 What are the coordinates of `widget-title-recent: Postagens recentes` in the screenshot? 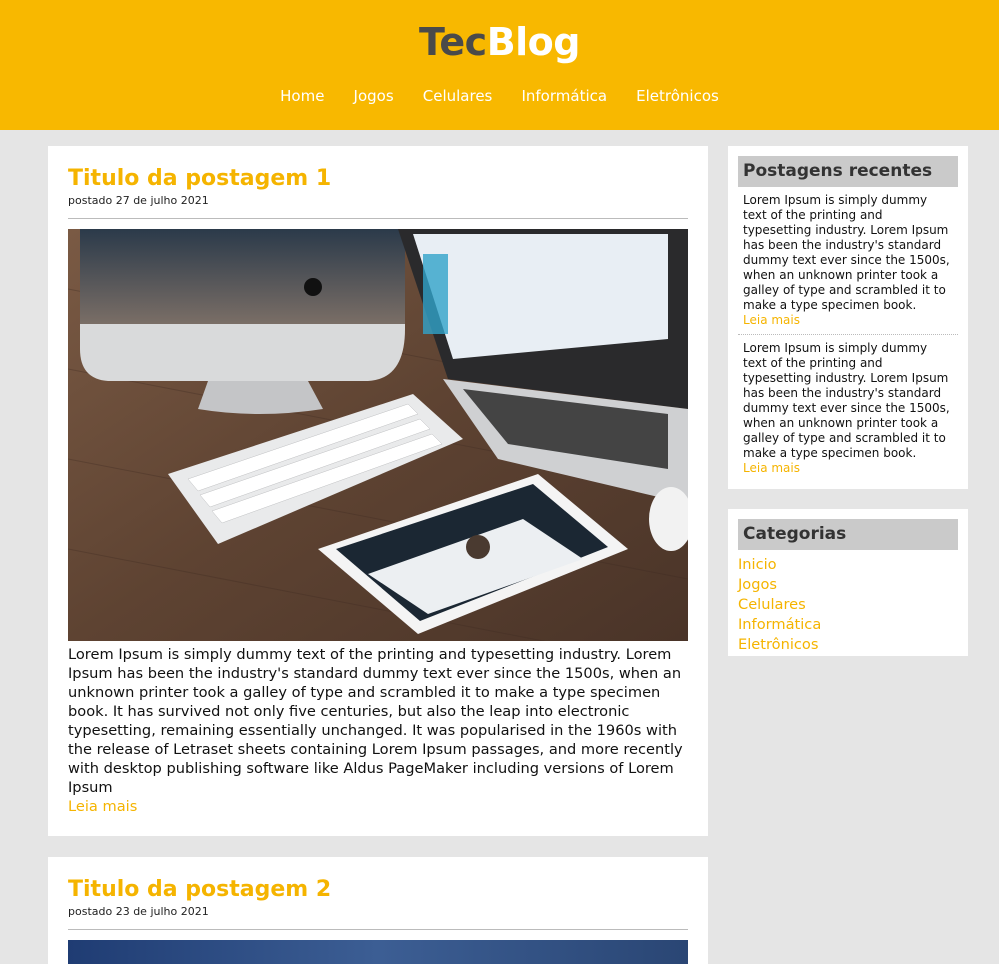 It's located at (848, 171).